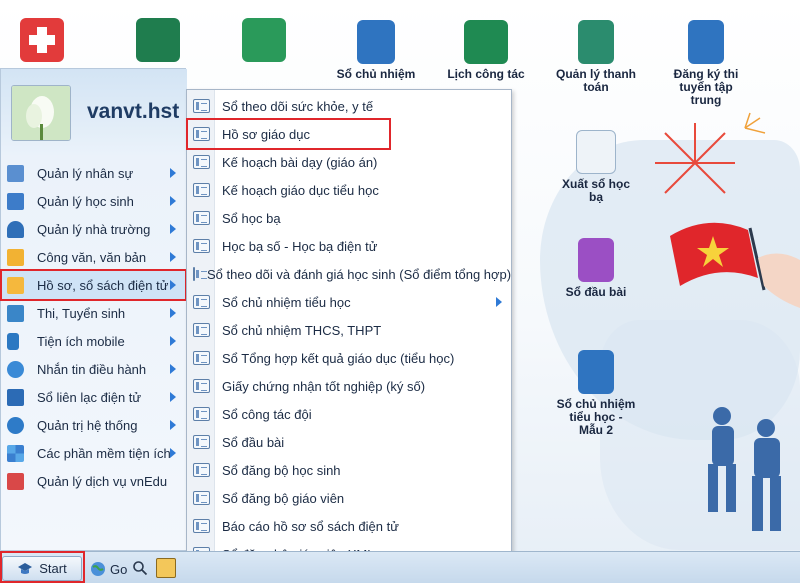 The image size is (800, 583). I want to click on taskbar-app-icon, so click(166, 568).